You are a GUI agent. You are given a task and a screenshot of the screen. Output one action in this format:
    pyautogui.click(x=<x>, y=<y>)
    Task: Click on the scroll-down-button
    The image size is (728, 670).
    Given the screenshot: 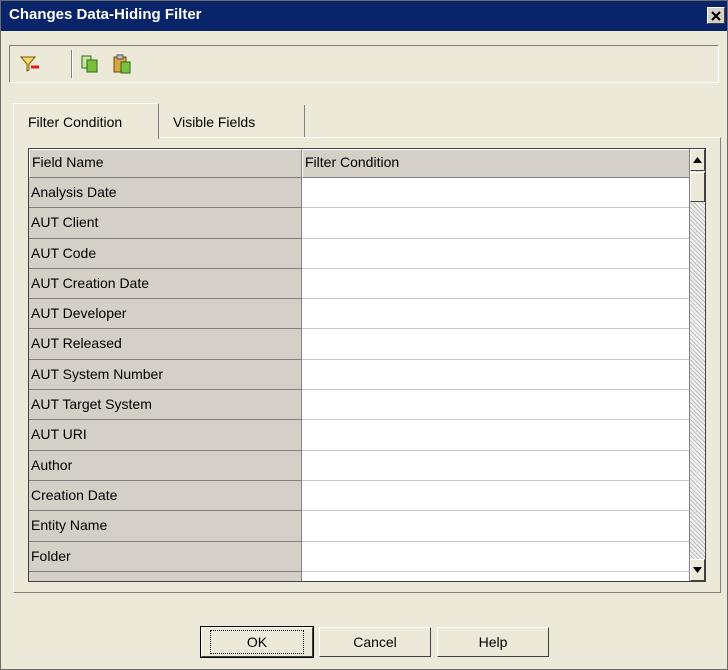 What is the action you would take?
    pyautogui.click(x=697, y=570)
    